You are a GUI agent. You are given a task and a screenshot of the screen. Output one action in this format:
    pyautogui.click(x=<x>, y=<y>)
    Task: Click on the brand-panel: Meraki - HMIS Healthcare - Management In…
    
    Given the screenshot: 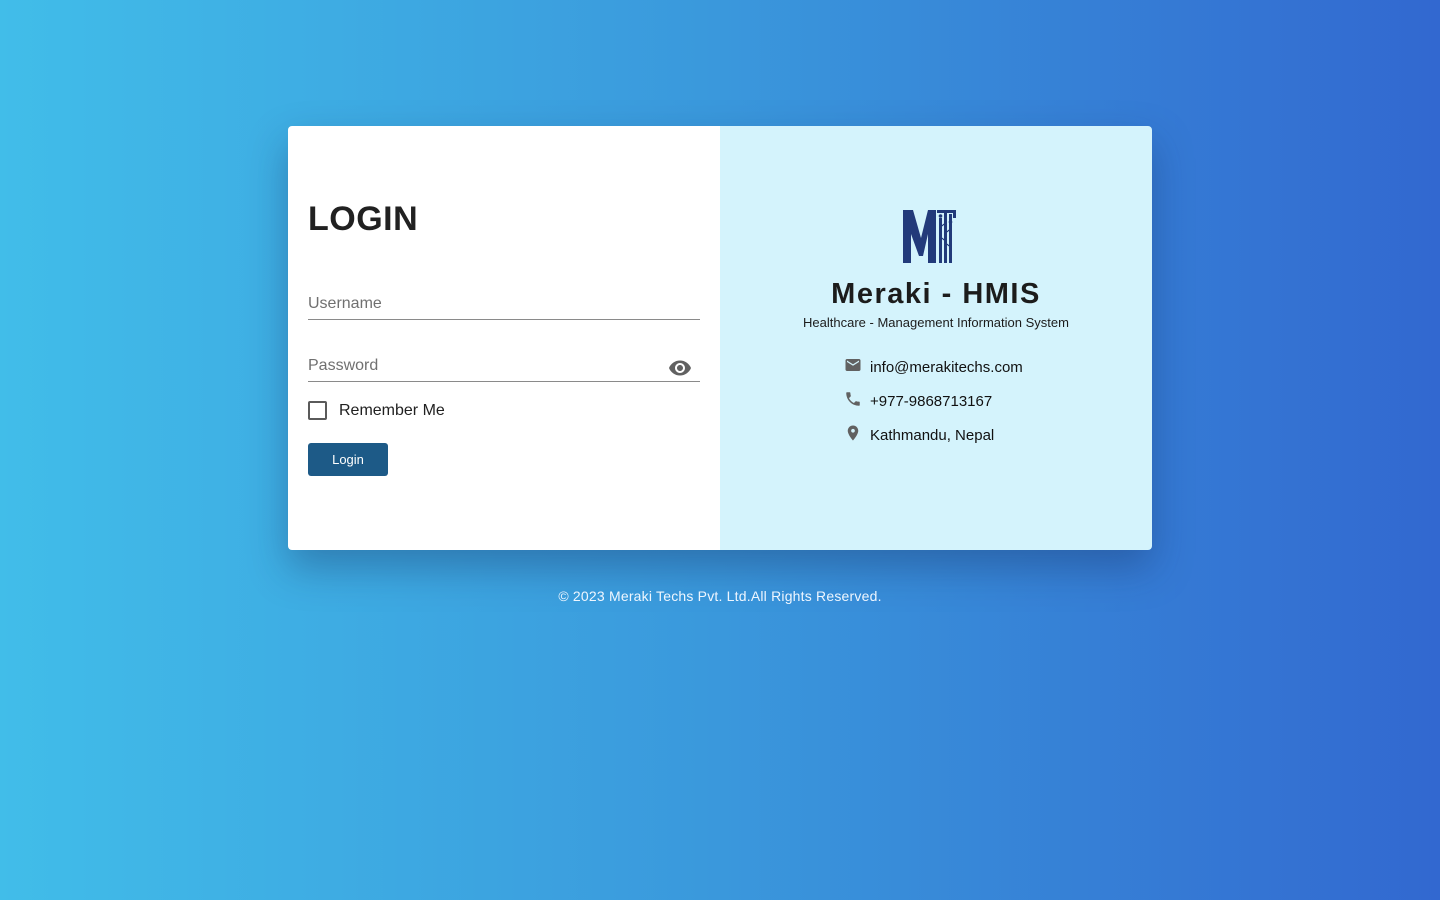 What is the action you would take?
    pyautogui.click(x=936, y=338)
    